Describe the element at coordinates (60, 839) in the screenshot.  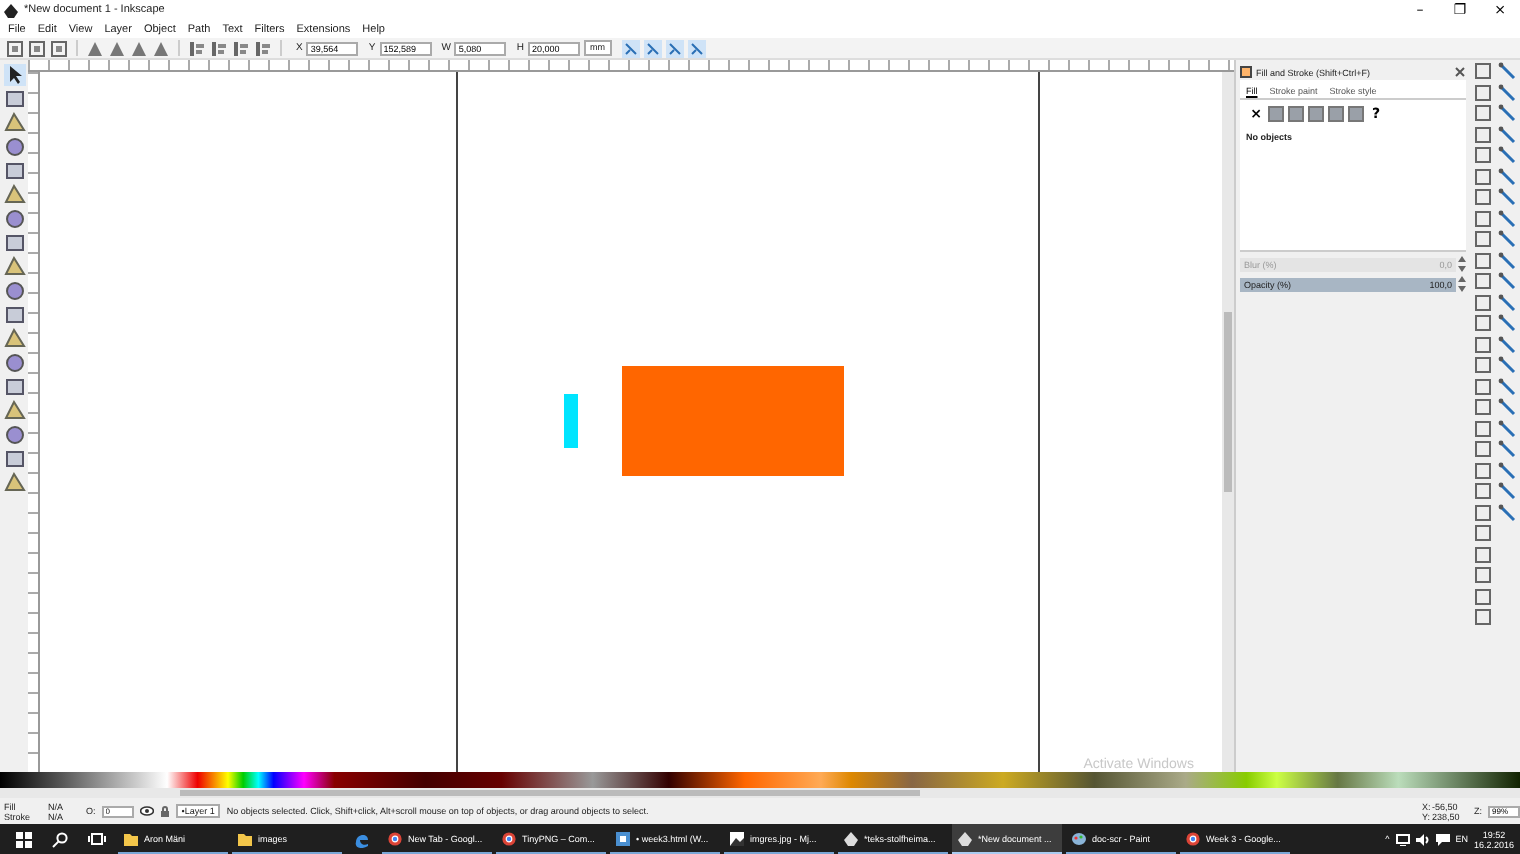
I see `search-icon` at that location.